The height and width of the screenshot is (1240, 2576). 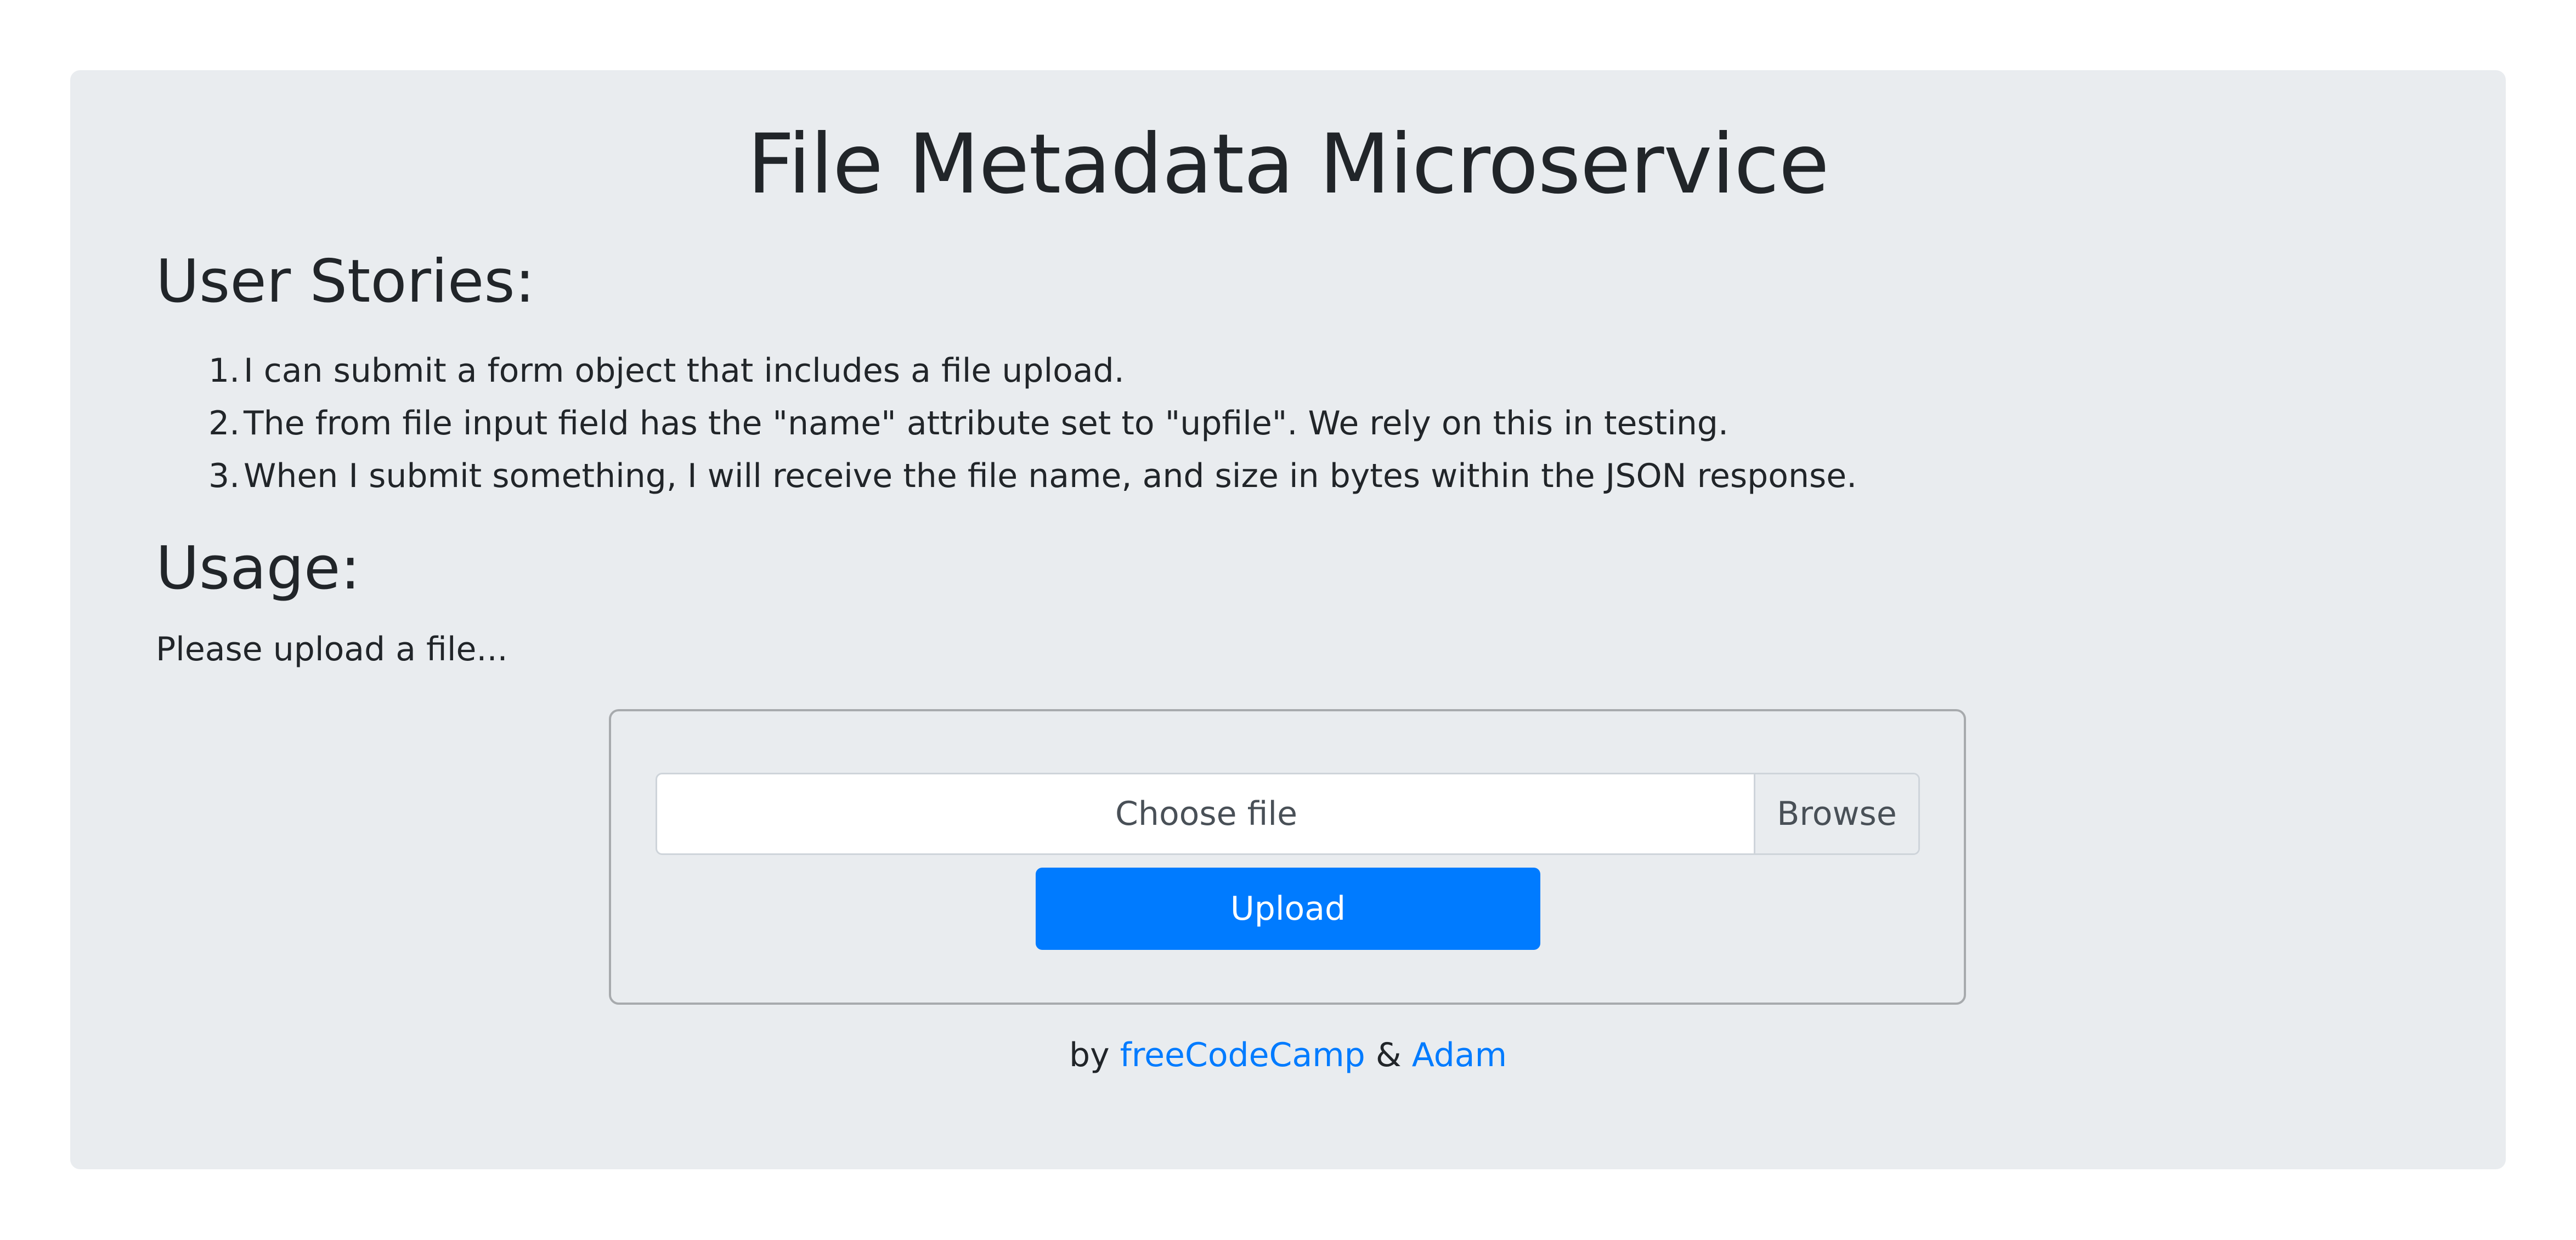 What do you see at coordinates (224, 423) in the screenshot?
I see `list-item-number: 2.` at bounding box center [224, 423].